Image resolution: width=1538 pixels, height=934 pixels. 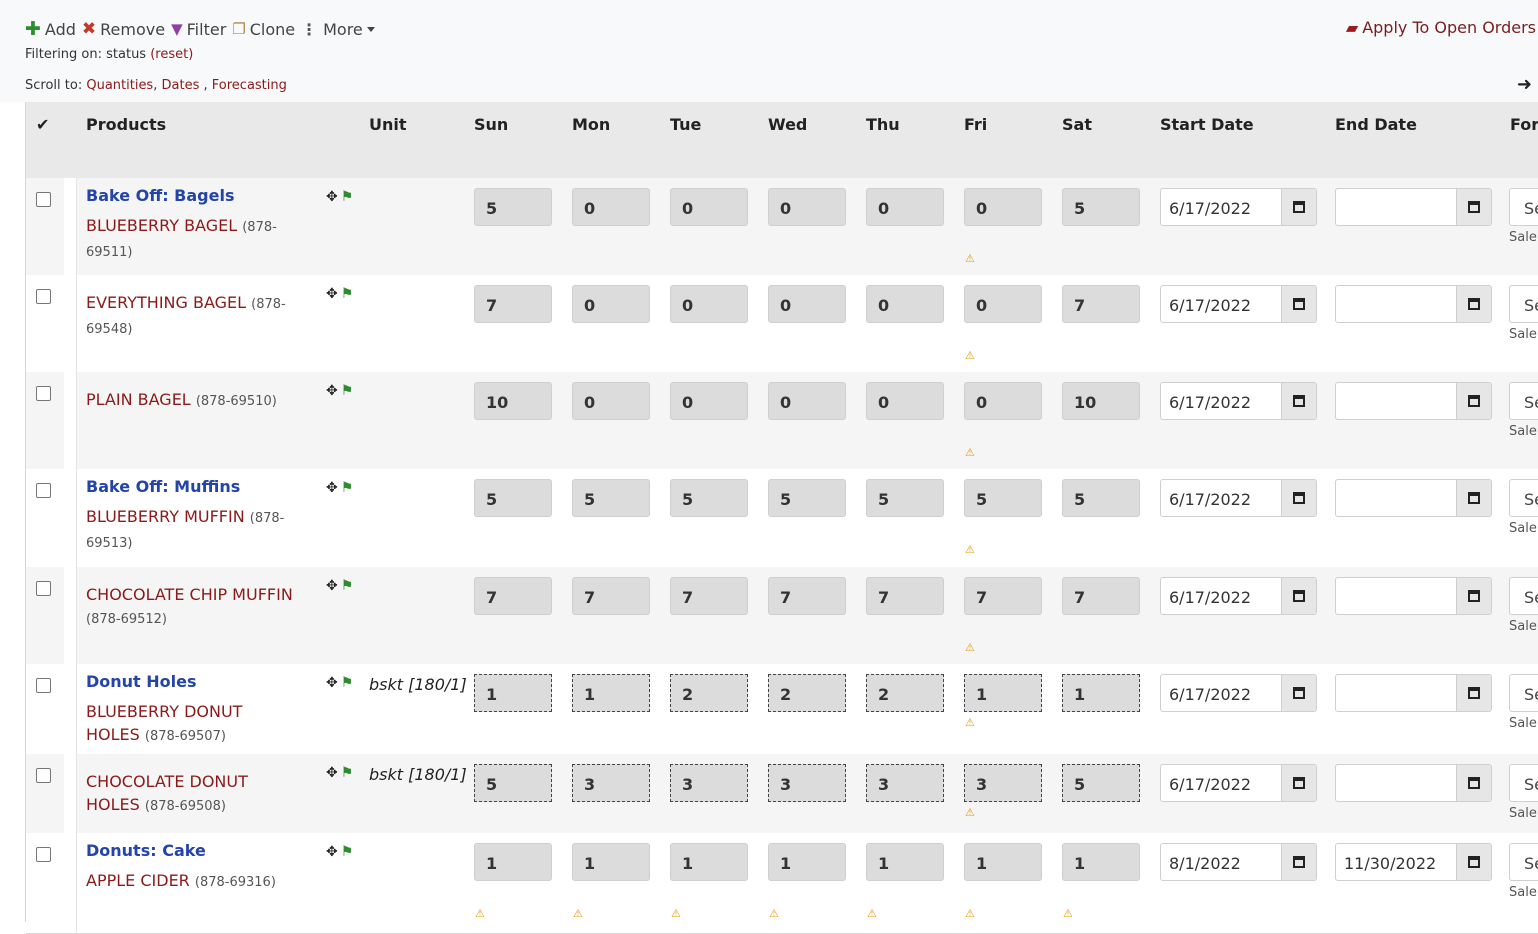 I want to click on add-button: ✚ Add, so click(x=50, y=29).